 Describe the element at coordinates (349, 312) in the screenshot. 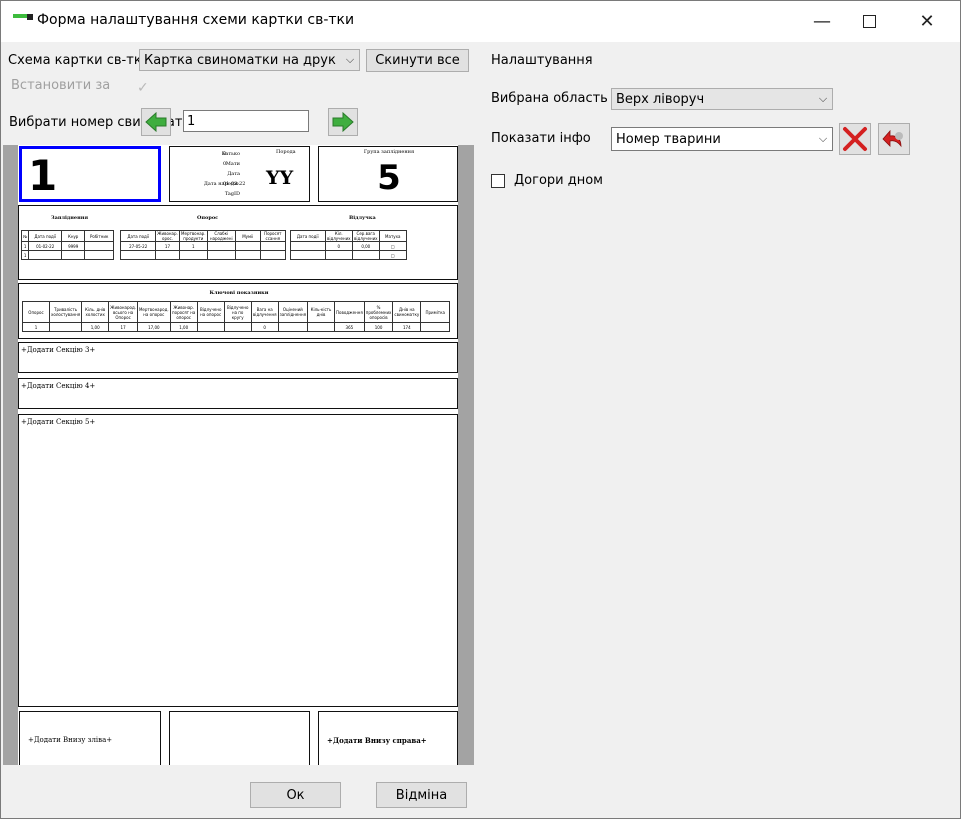

I see `s2-header: Поводження` at that location.